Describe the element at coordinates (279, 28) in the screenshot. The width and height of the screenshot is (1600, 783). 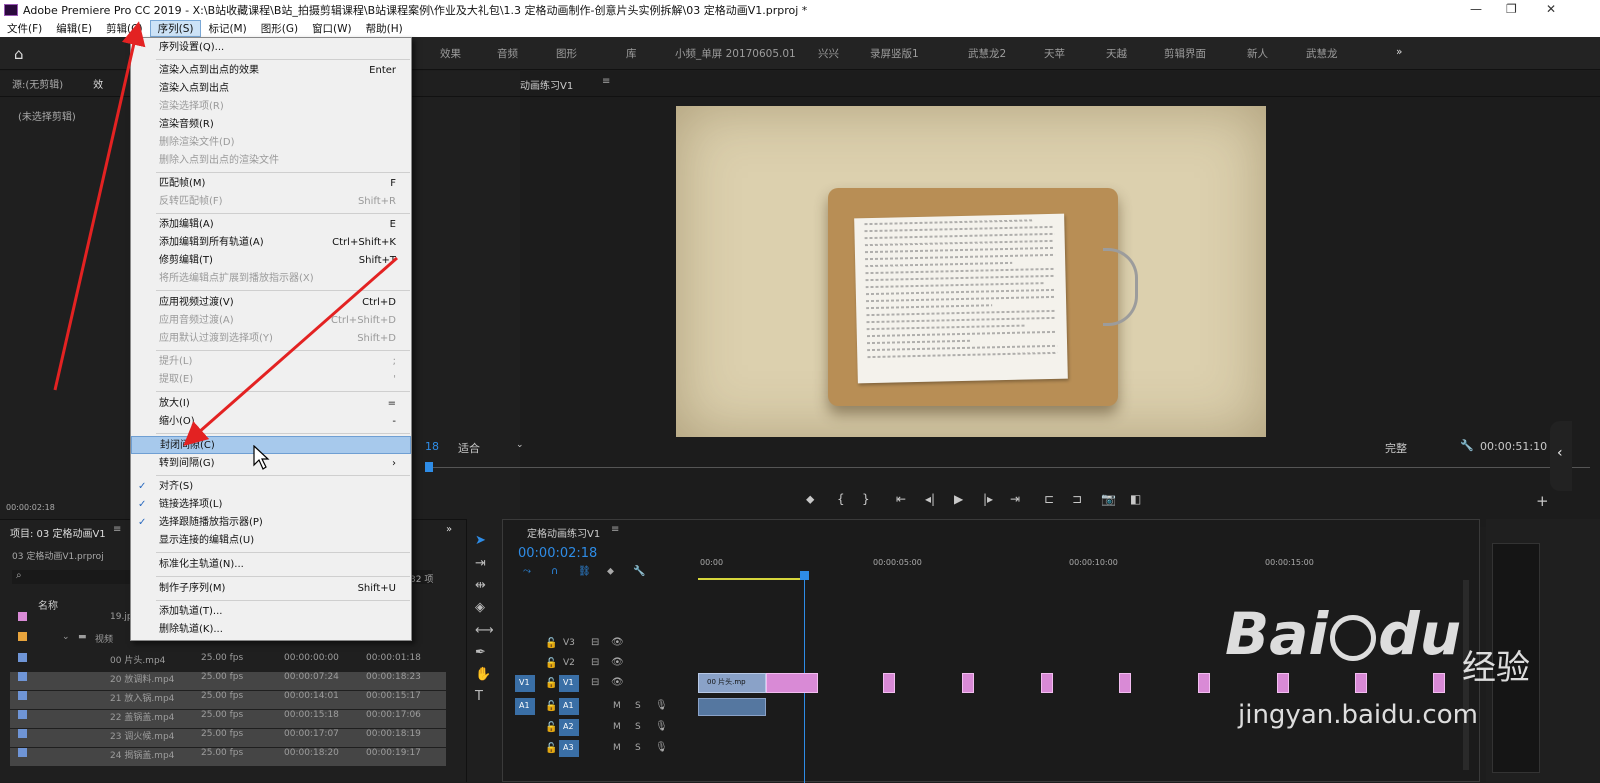
I see `menu-graphics: 图形(G)` at that location.